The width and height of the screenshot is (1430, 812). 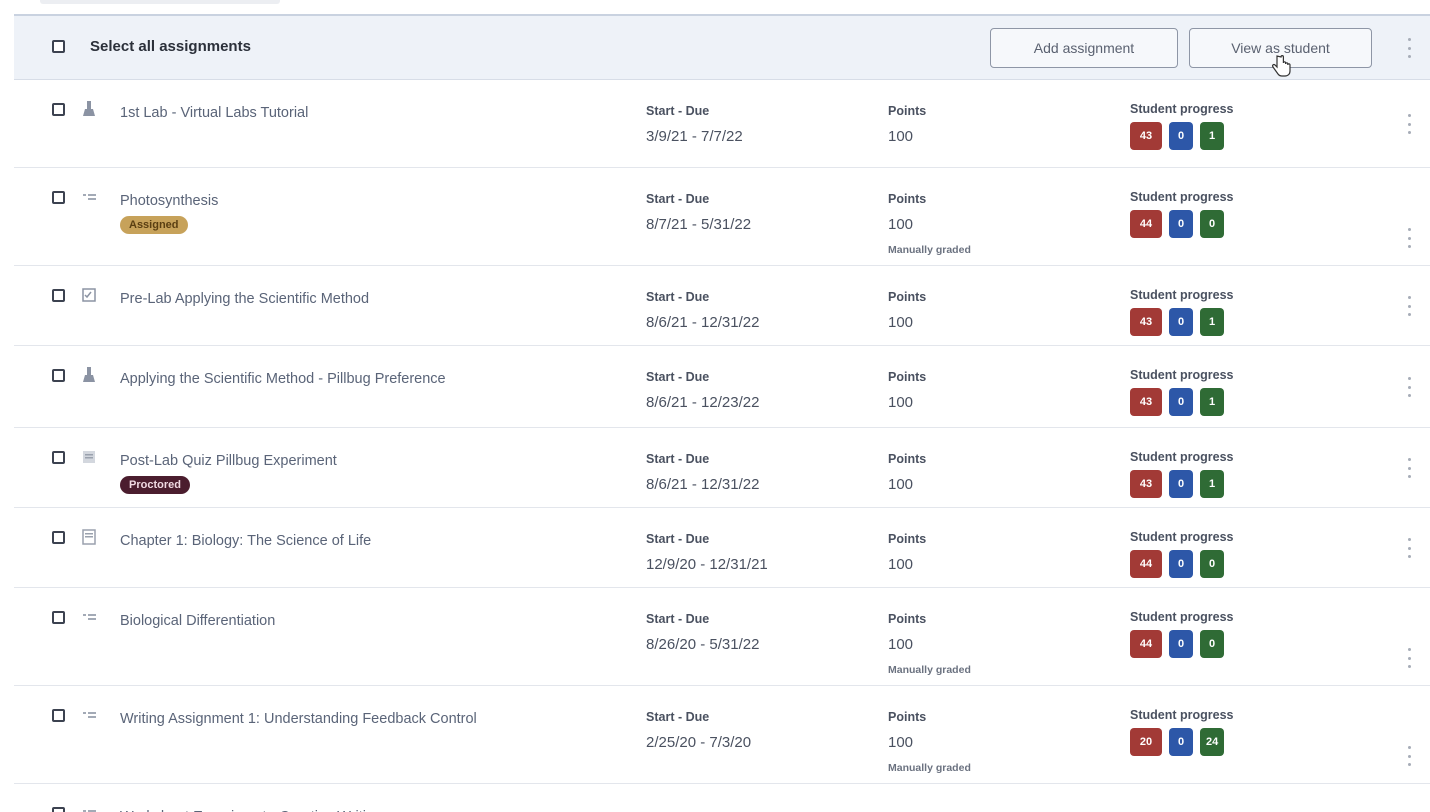 What do you see at coordinates (722, 798) in the screenshot?
I see `assignment-row: Worksheet Experiment - Creative Writing` at bounding box center [722, 798].